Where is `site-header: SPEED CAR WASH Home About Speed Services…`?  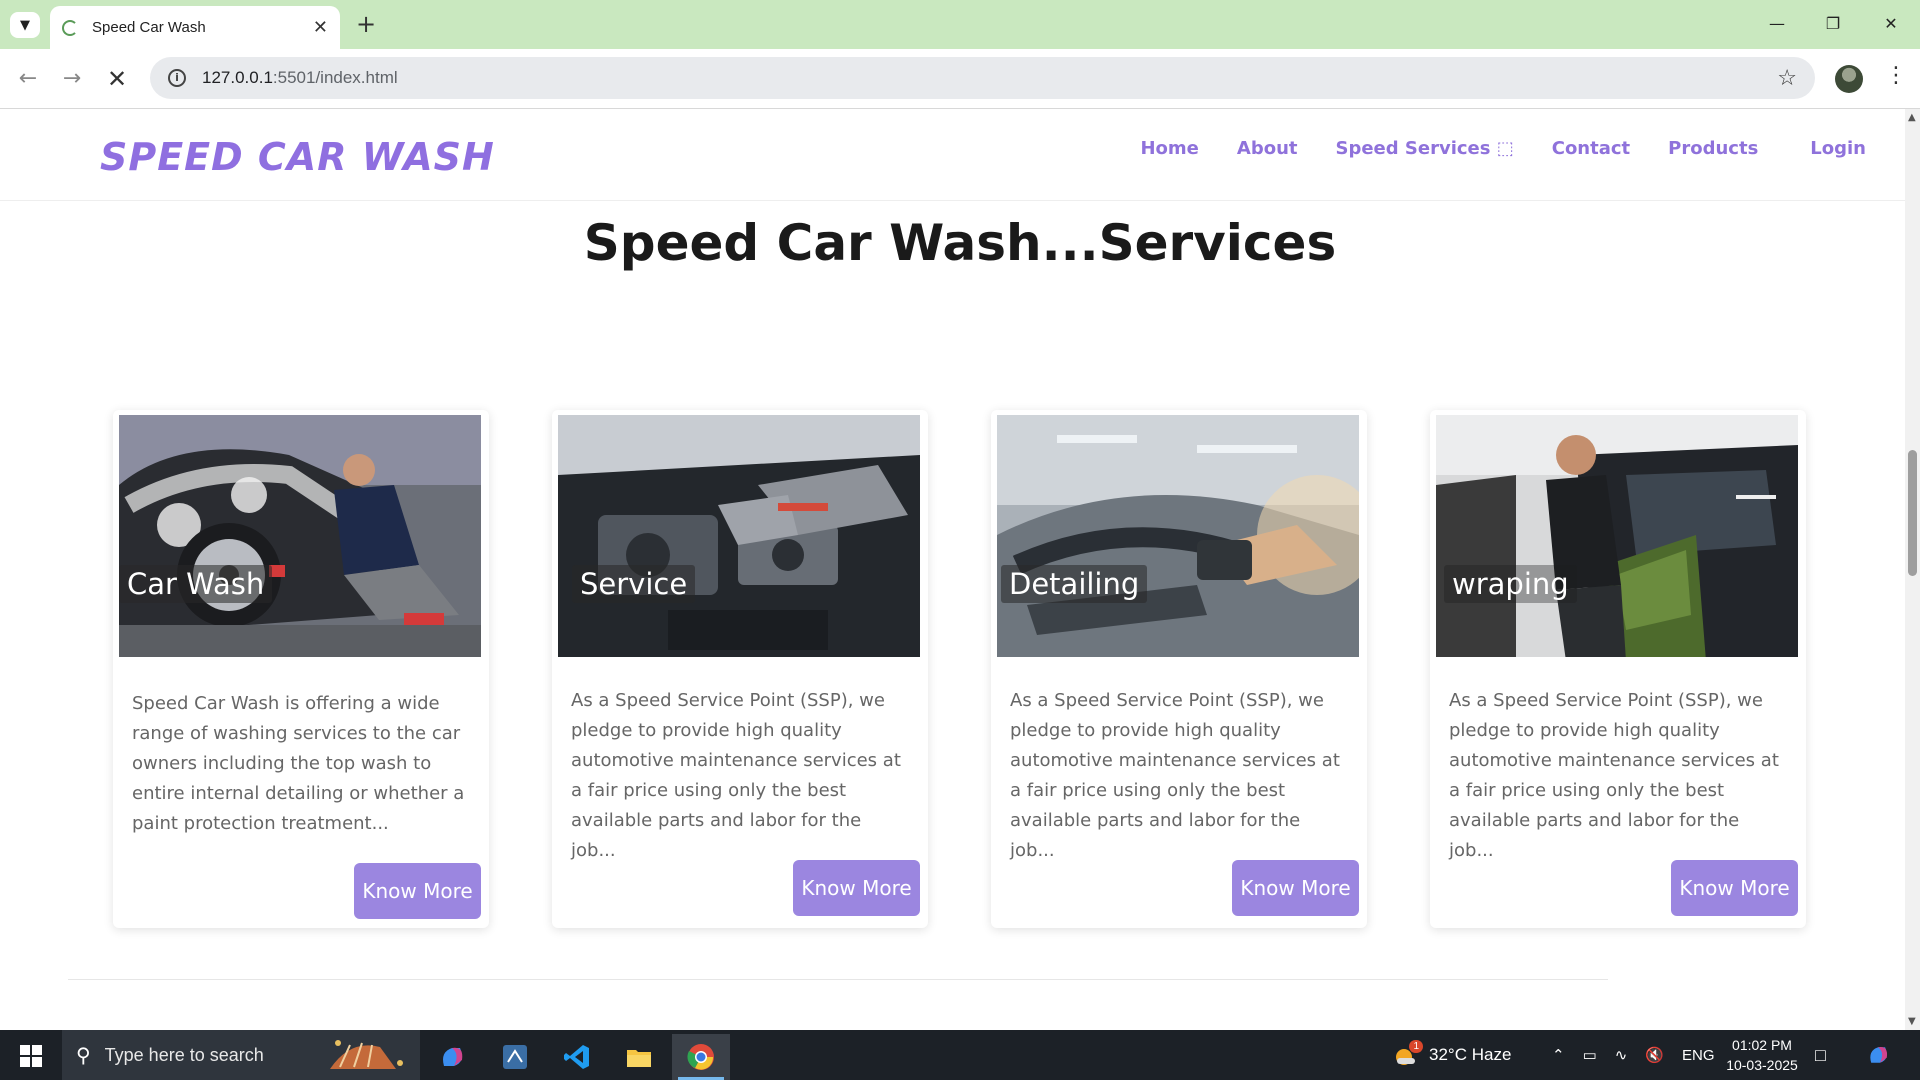
site-header: SPEED CAR WASH Home About Speed Services… is located at coordinates (952, 155).